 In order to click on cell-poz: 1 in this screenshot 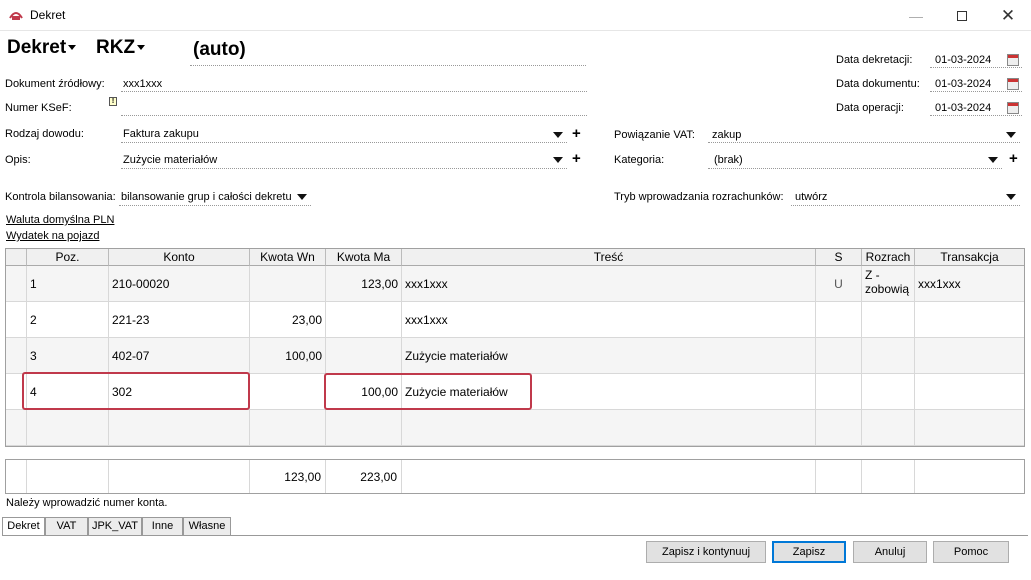, I will do `click(68, 283)`.